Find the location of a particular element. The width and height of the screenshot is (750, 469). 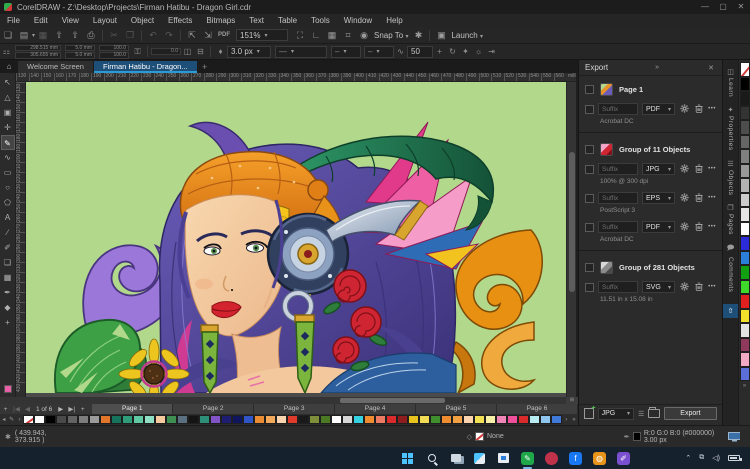

menu-layout: Layout is located at coordinates (105, 20).